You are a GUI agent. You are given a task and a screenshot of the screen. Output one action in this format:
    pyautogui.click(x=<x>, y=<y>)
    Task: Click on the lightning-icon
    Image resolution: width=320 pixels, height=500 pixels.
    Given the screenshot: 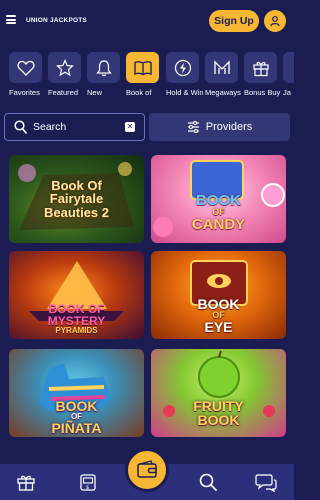 What is the action you would take?
    pyautogui.click(x=182, y=67)
    